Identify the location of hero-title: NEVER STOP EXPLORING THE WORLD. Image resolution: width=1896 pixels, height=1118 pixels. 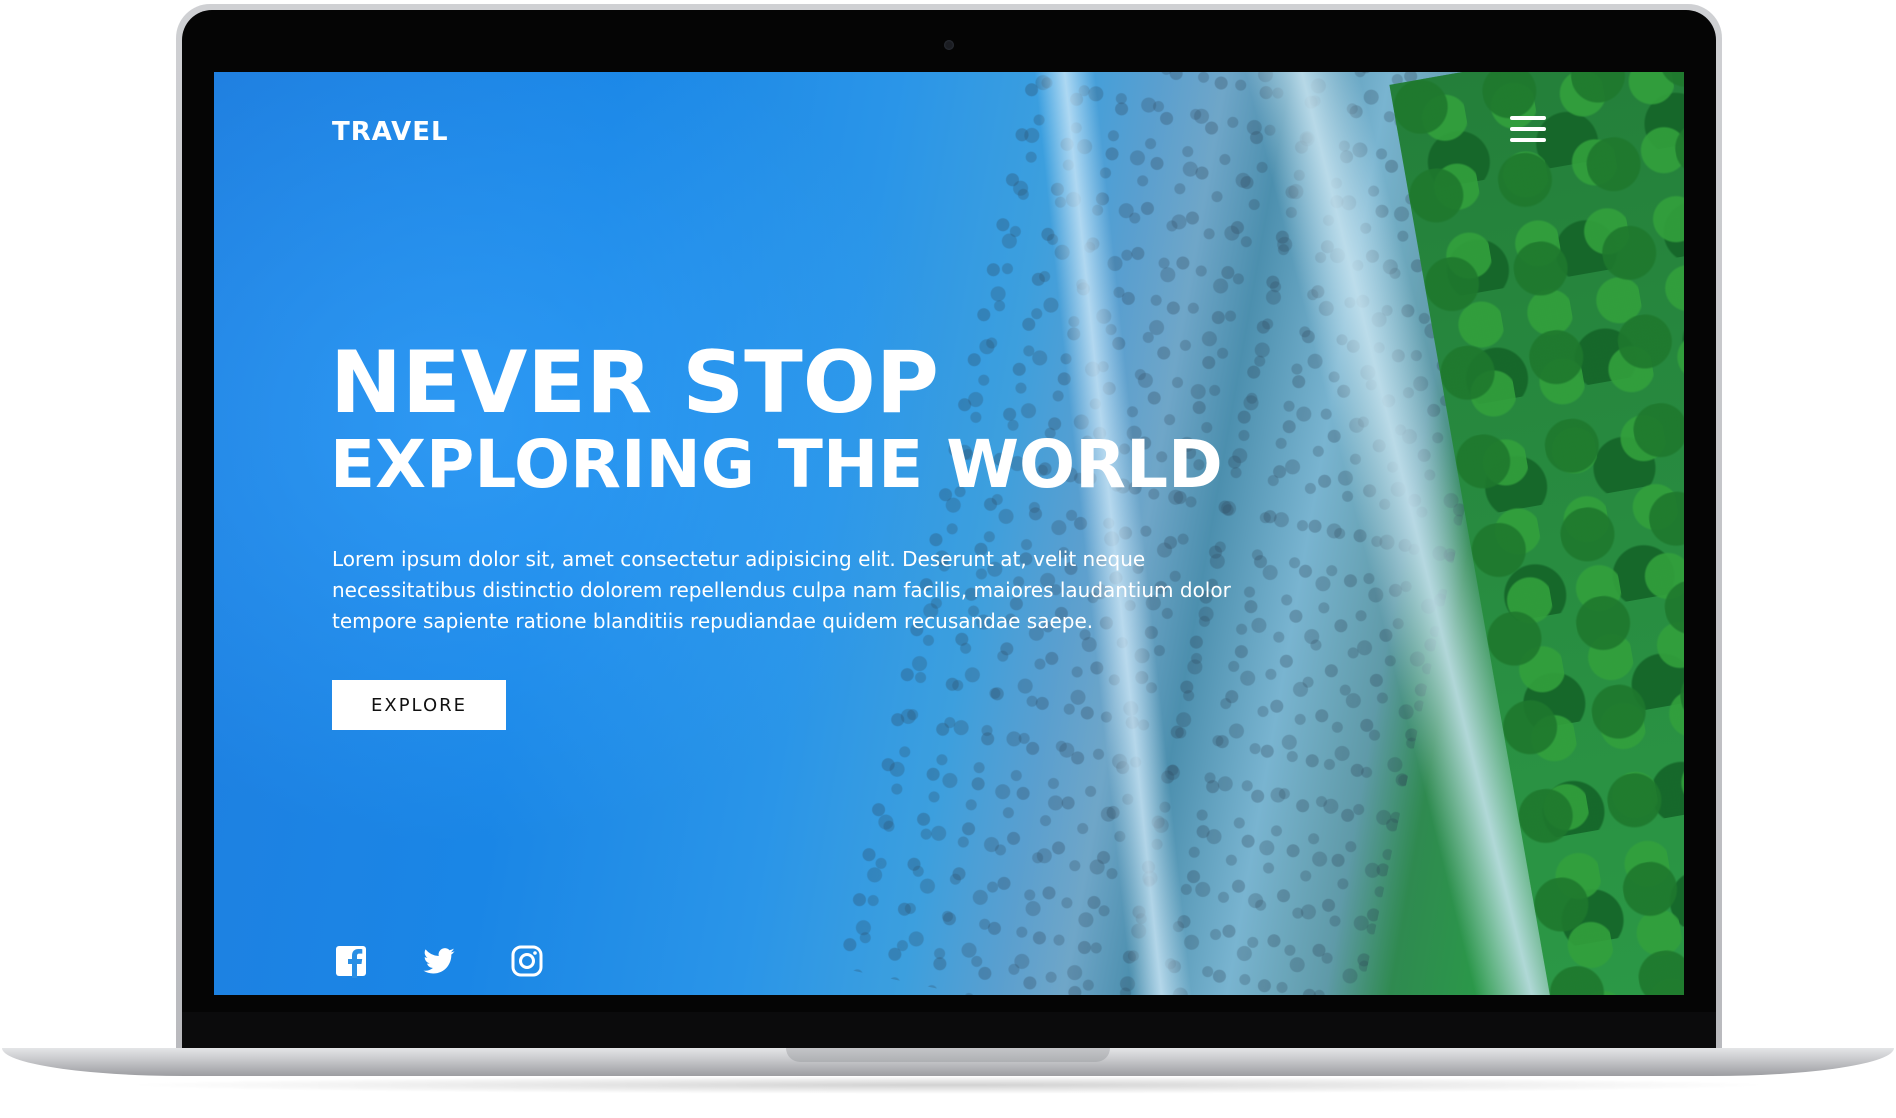
(776, 419).